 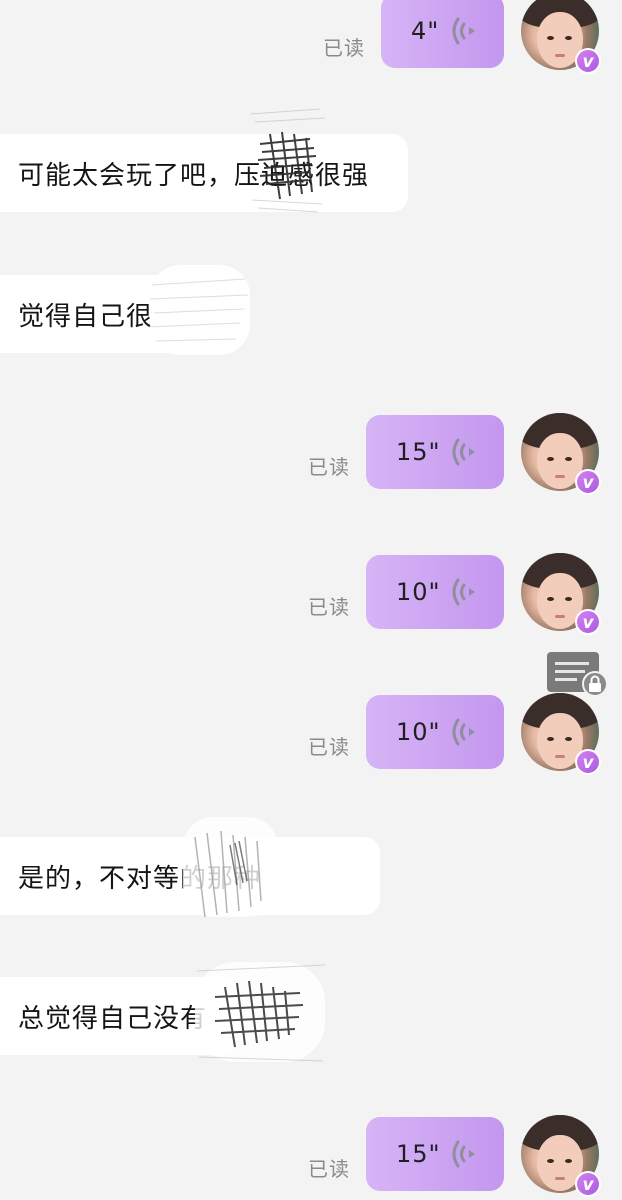 What do you see at coordinates (577, 674) in the screenshot?
I see `note-lock-icon` at bounding box center [577, 674].